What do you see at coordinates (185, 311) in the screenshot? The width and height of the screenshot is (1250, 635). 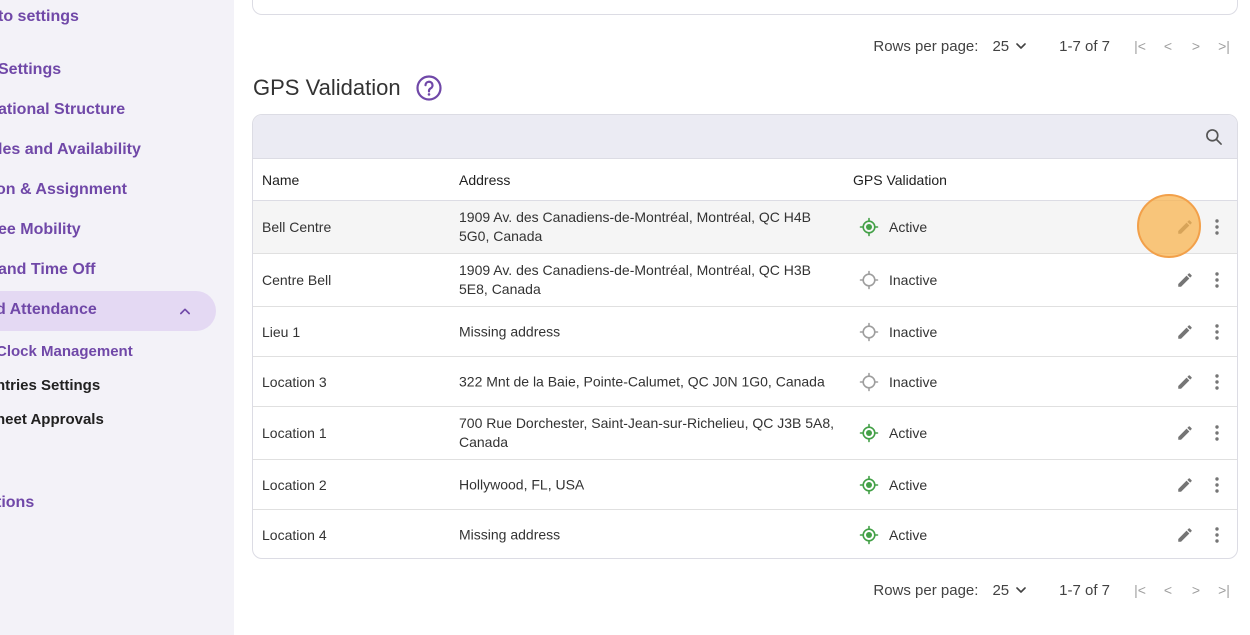 I see `chevron-up-icon` at bounding box center [185, 311].